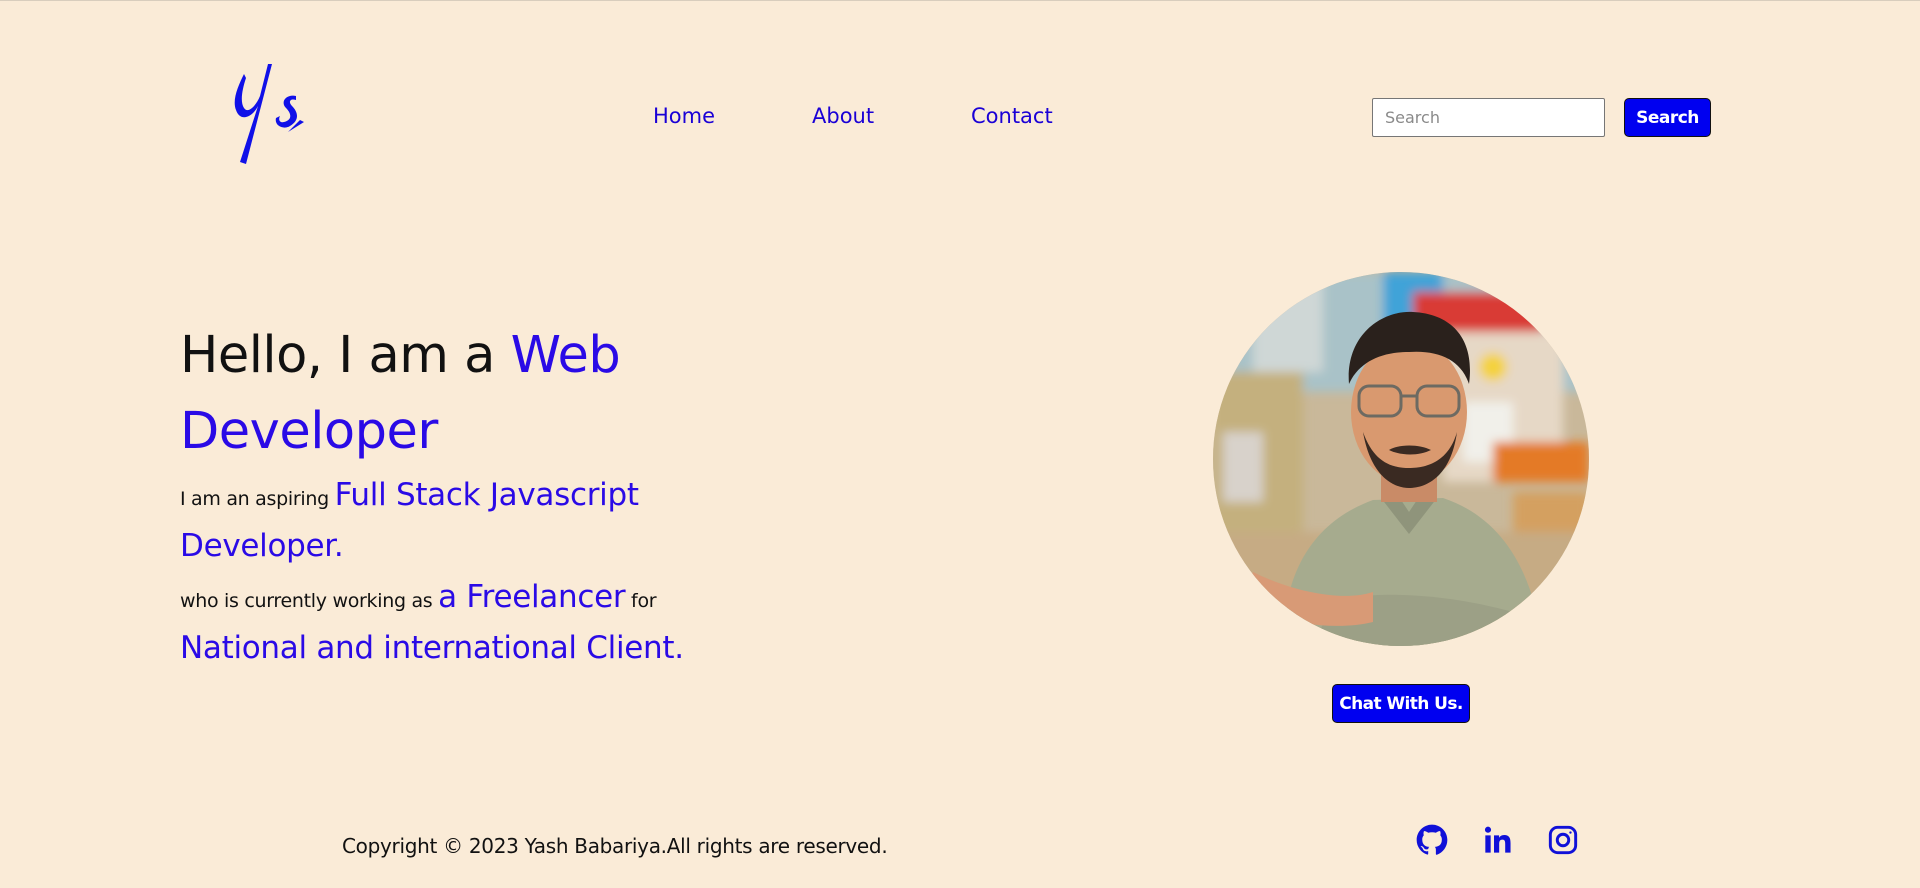 This screenshot has height=888, width=1920. I want to click on hero-line3-highlight-2: National and international Client., so click(432, 648).